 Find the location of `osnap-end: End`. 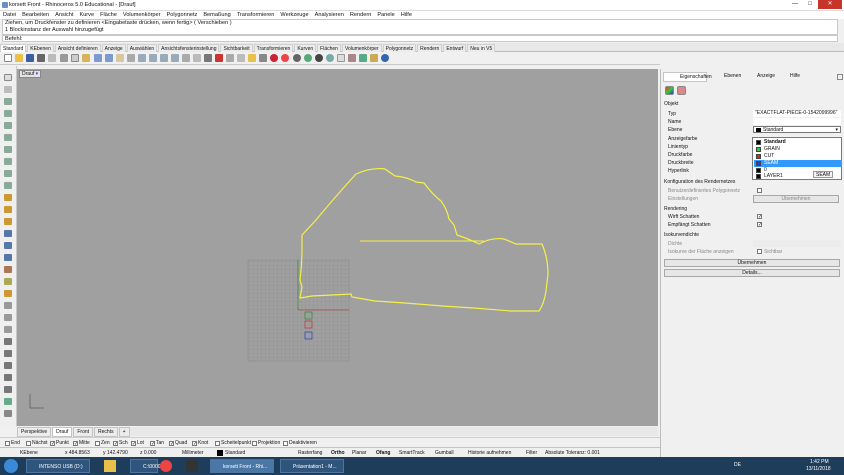

osnap-end: End is located at coordinates (12, 443).